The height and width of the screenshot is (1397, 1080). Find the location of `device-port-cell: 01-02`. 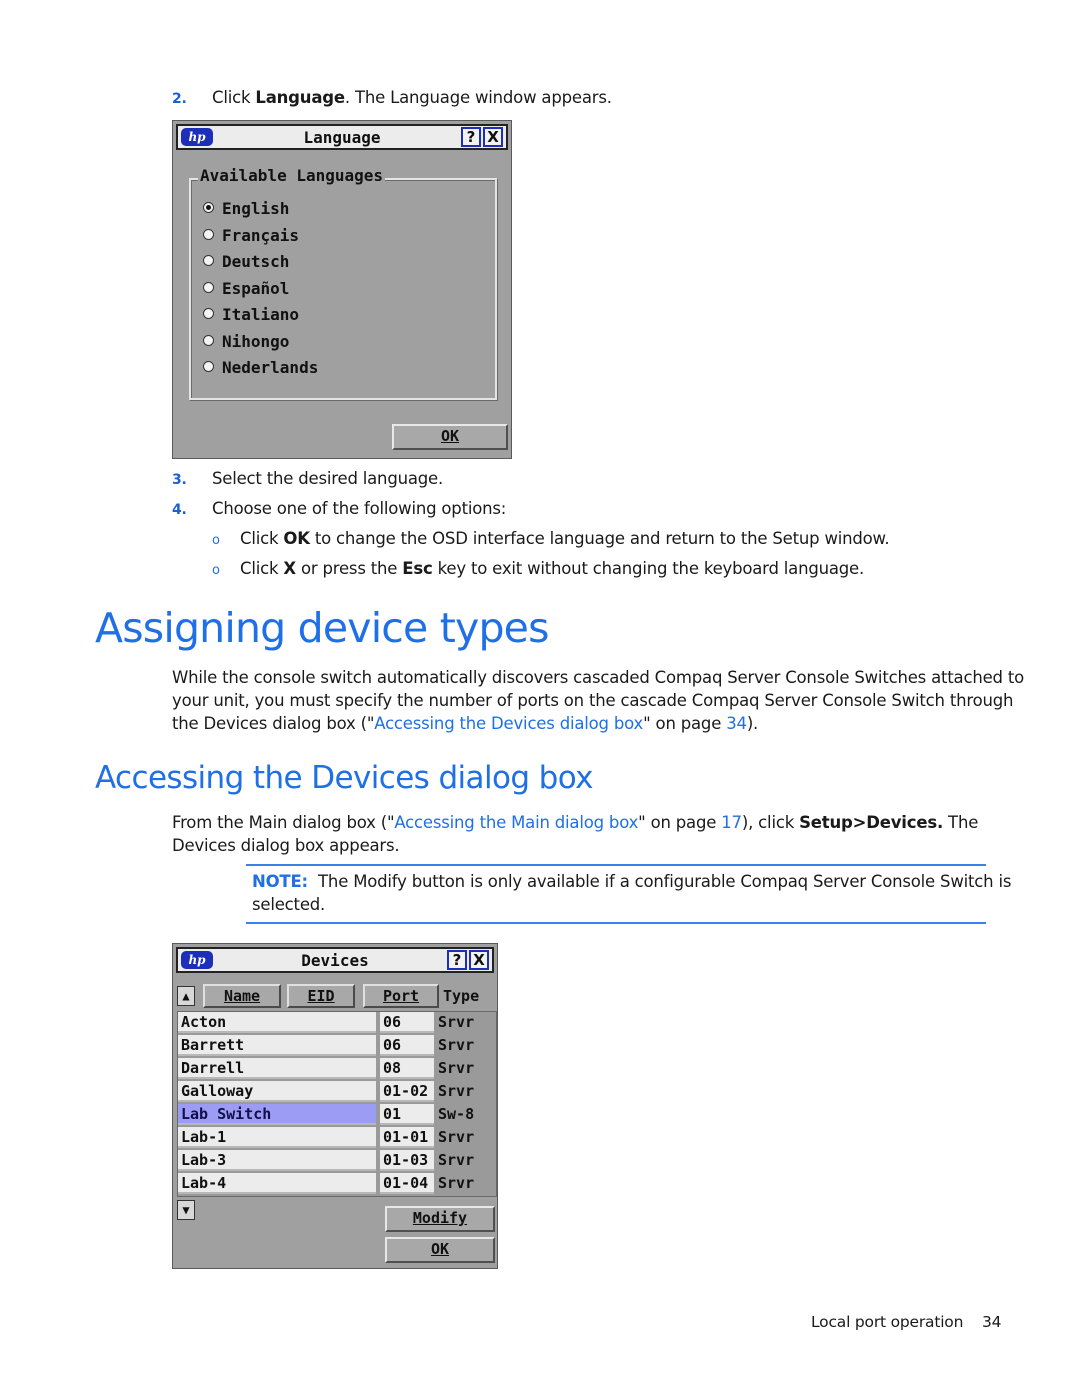

device-port-cell: 01-02 is located at coordinates (407, 1091).